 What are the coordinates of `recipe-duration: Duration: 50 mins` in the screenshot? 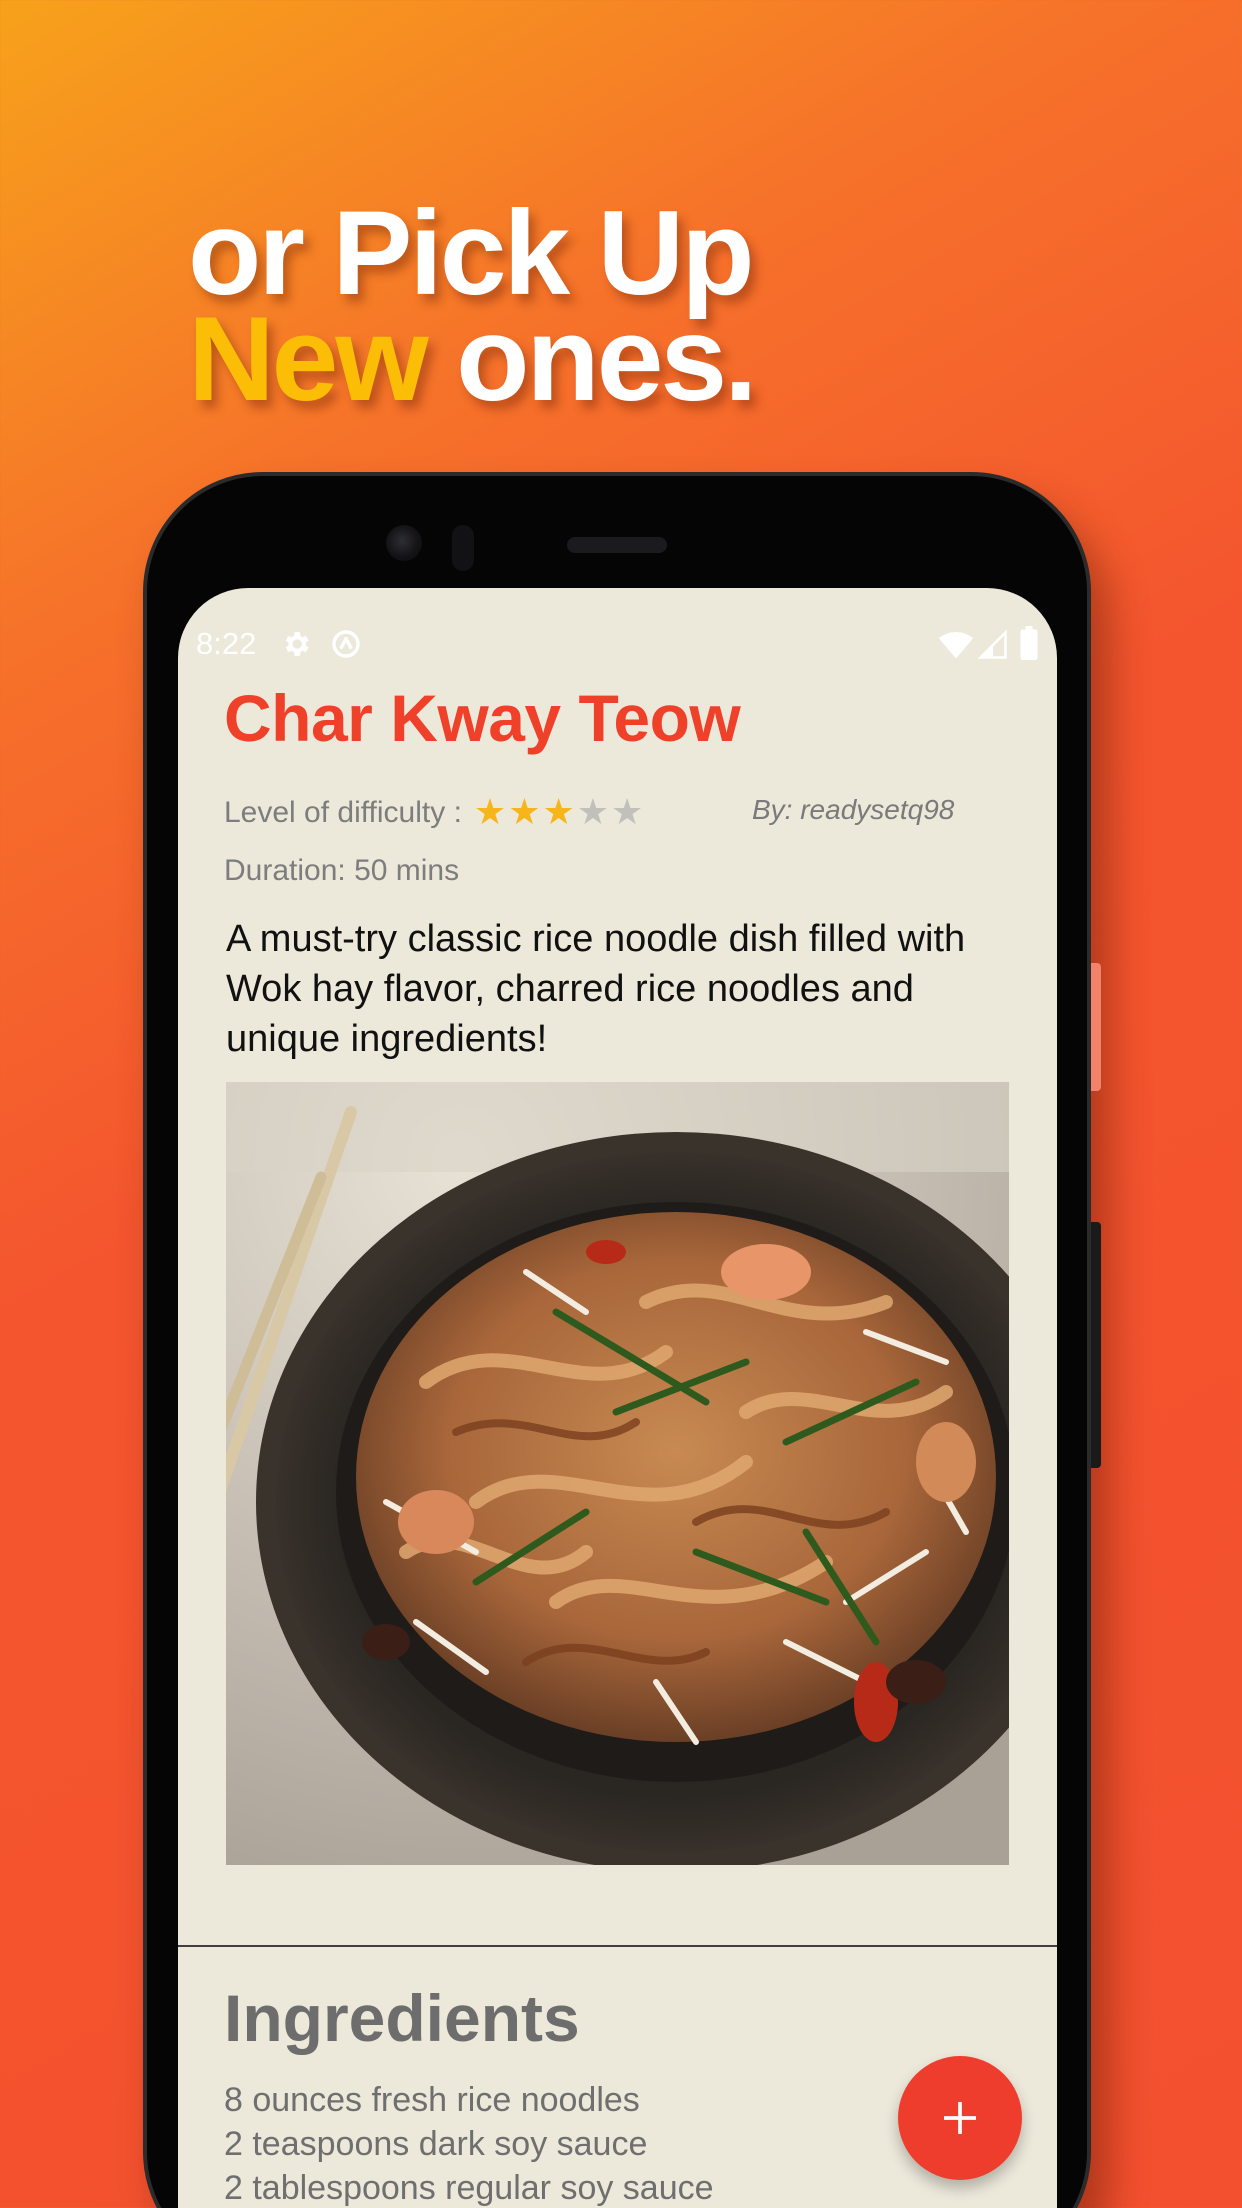 It's located at (342, 870).